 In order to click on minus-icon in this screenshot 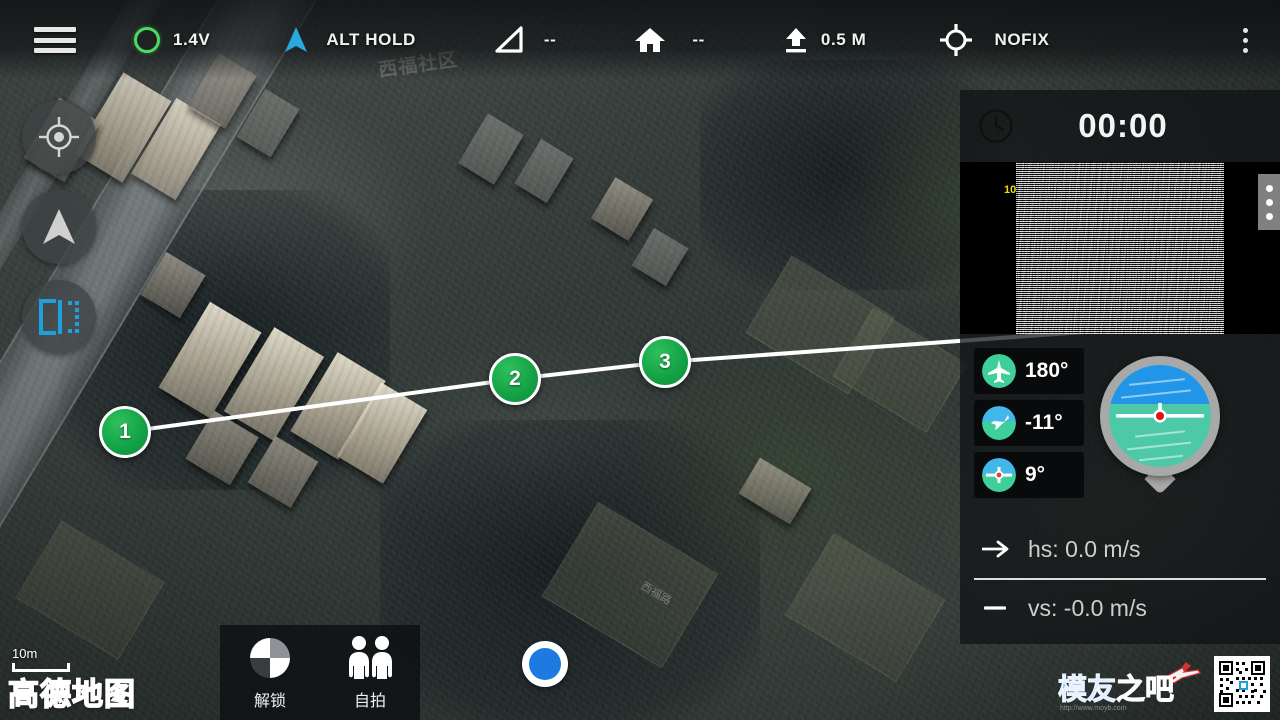, I will do `click(996, 608)`.